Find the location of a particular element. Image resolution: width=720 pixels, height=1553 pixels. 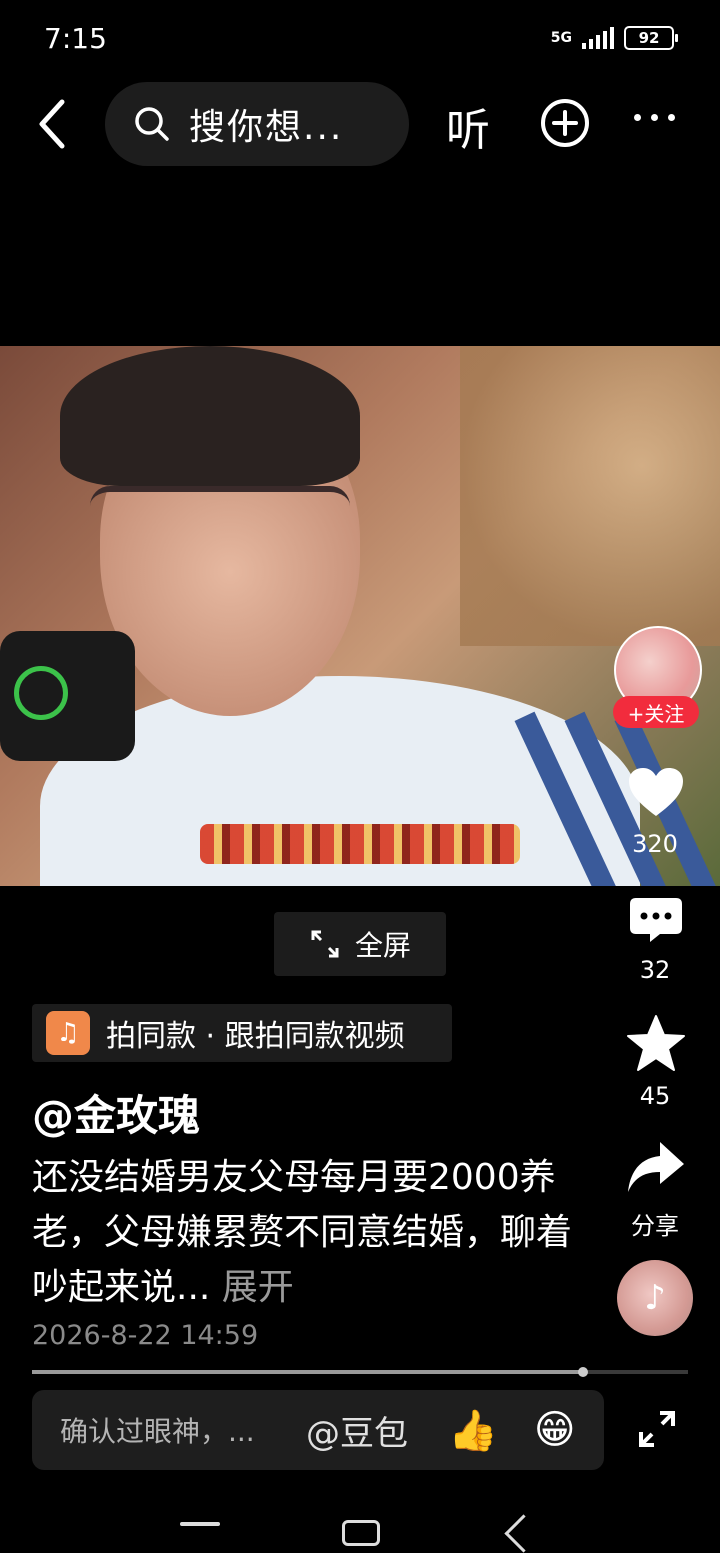

expand-link: 展开 is located at coordinates (258, 1287).